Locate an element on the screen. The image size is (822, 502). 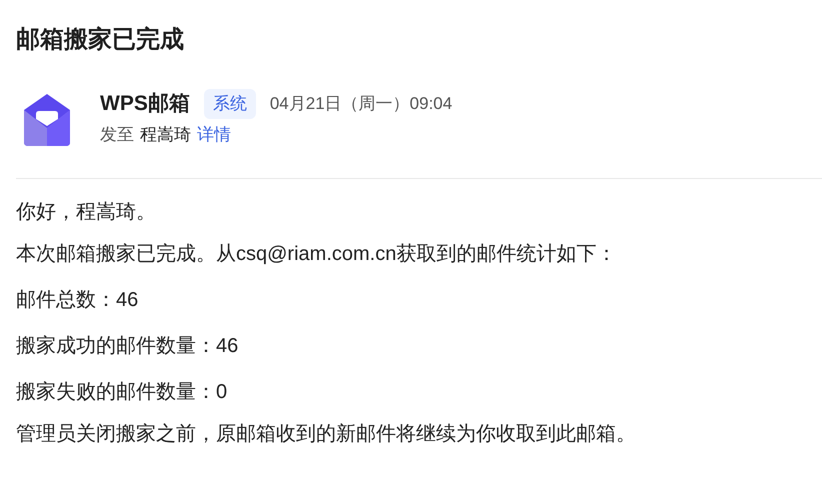
body-text: 搬家失败的邮件数量：0 is located at coordinates (122, 392).